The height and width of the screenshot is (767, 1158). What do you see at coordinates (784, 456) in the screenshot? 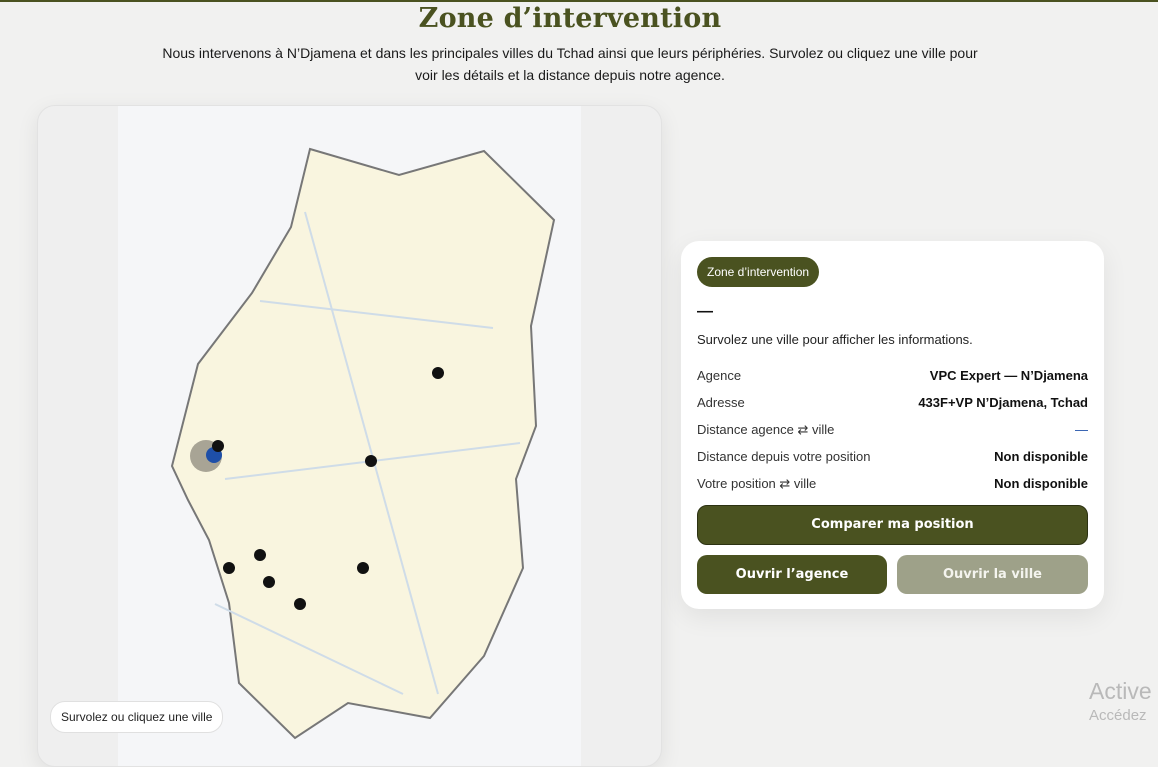
I see `info-label: Distance depuis votre position` at bounding box center [784, 456].